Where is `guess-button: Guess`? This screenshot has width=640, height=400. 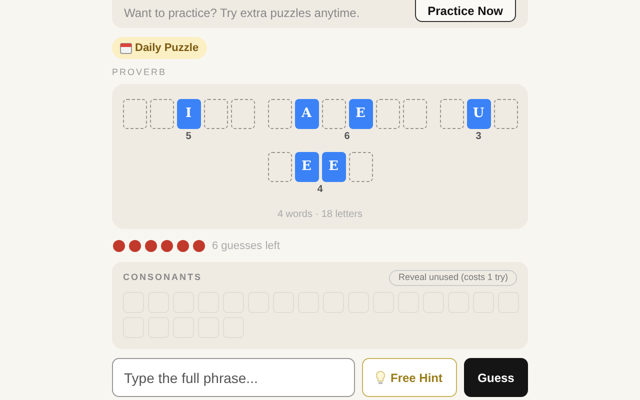 guess-button: Guess is located at coordinates (496, 377).